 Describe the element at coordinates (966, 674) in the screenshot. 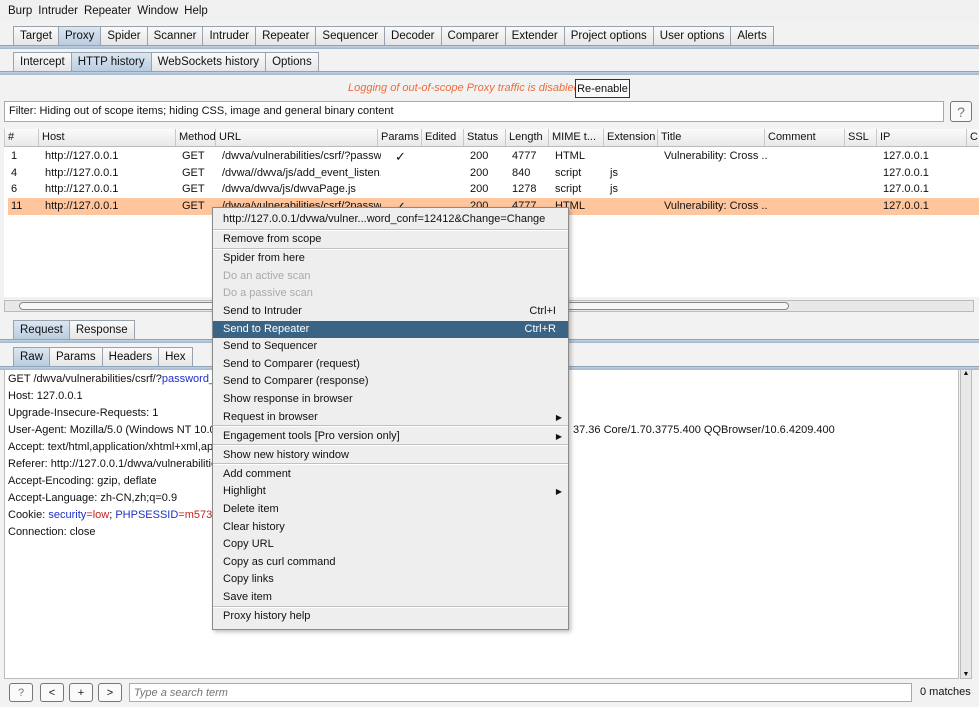

I see `scroll-down-icon: ▼` at that location.